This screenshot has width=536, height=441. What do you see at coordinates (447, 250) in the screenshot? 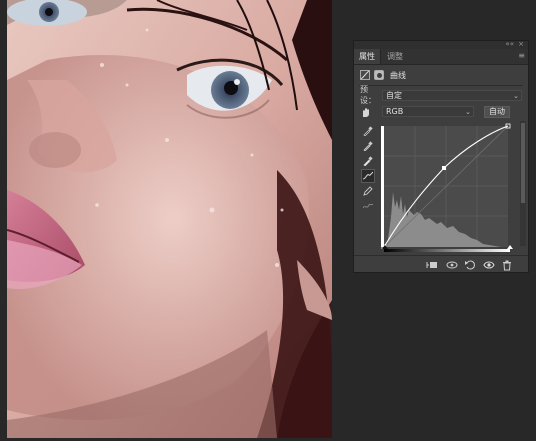
I see `input-gradient-bar` at bounding box center [447, 250].